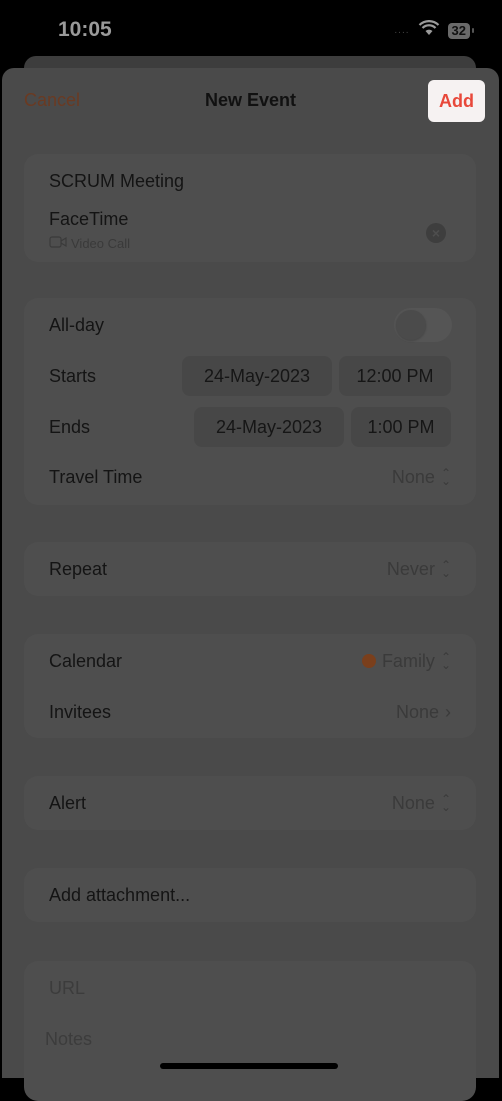 This screenshot has height=1101, width=502. What do you see at coordinates (368, 661) in the screenshot?
I see `calendar-color-dot` at bounding box center [368, 661].